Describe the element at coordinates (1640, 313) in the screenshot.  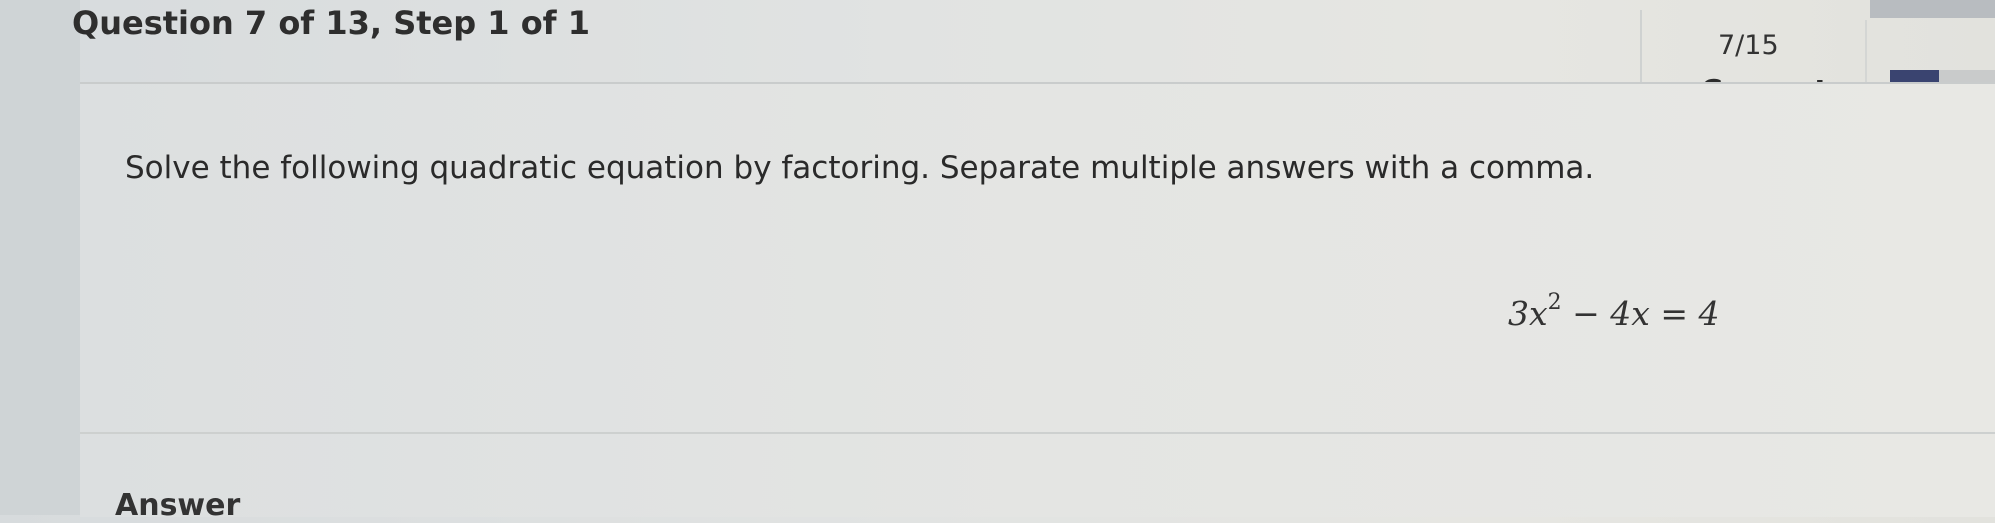
I see `equation-remainder: − 4x = 4` at that location.